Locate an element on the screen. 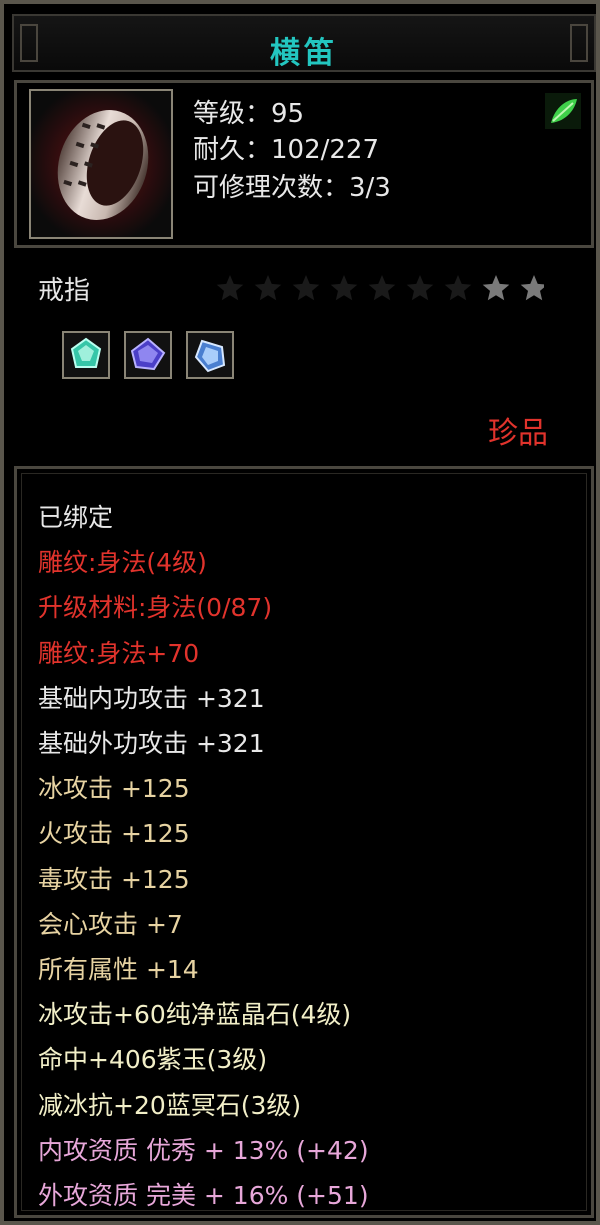 The image size is (600, 1225). attribute-line: 基础外功攻击 +321 is located at coordinates (151, 743).